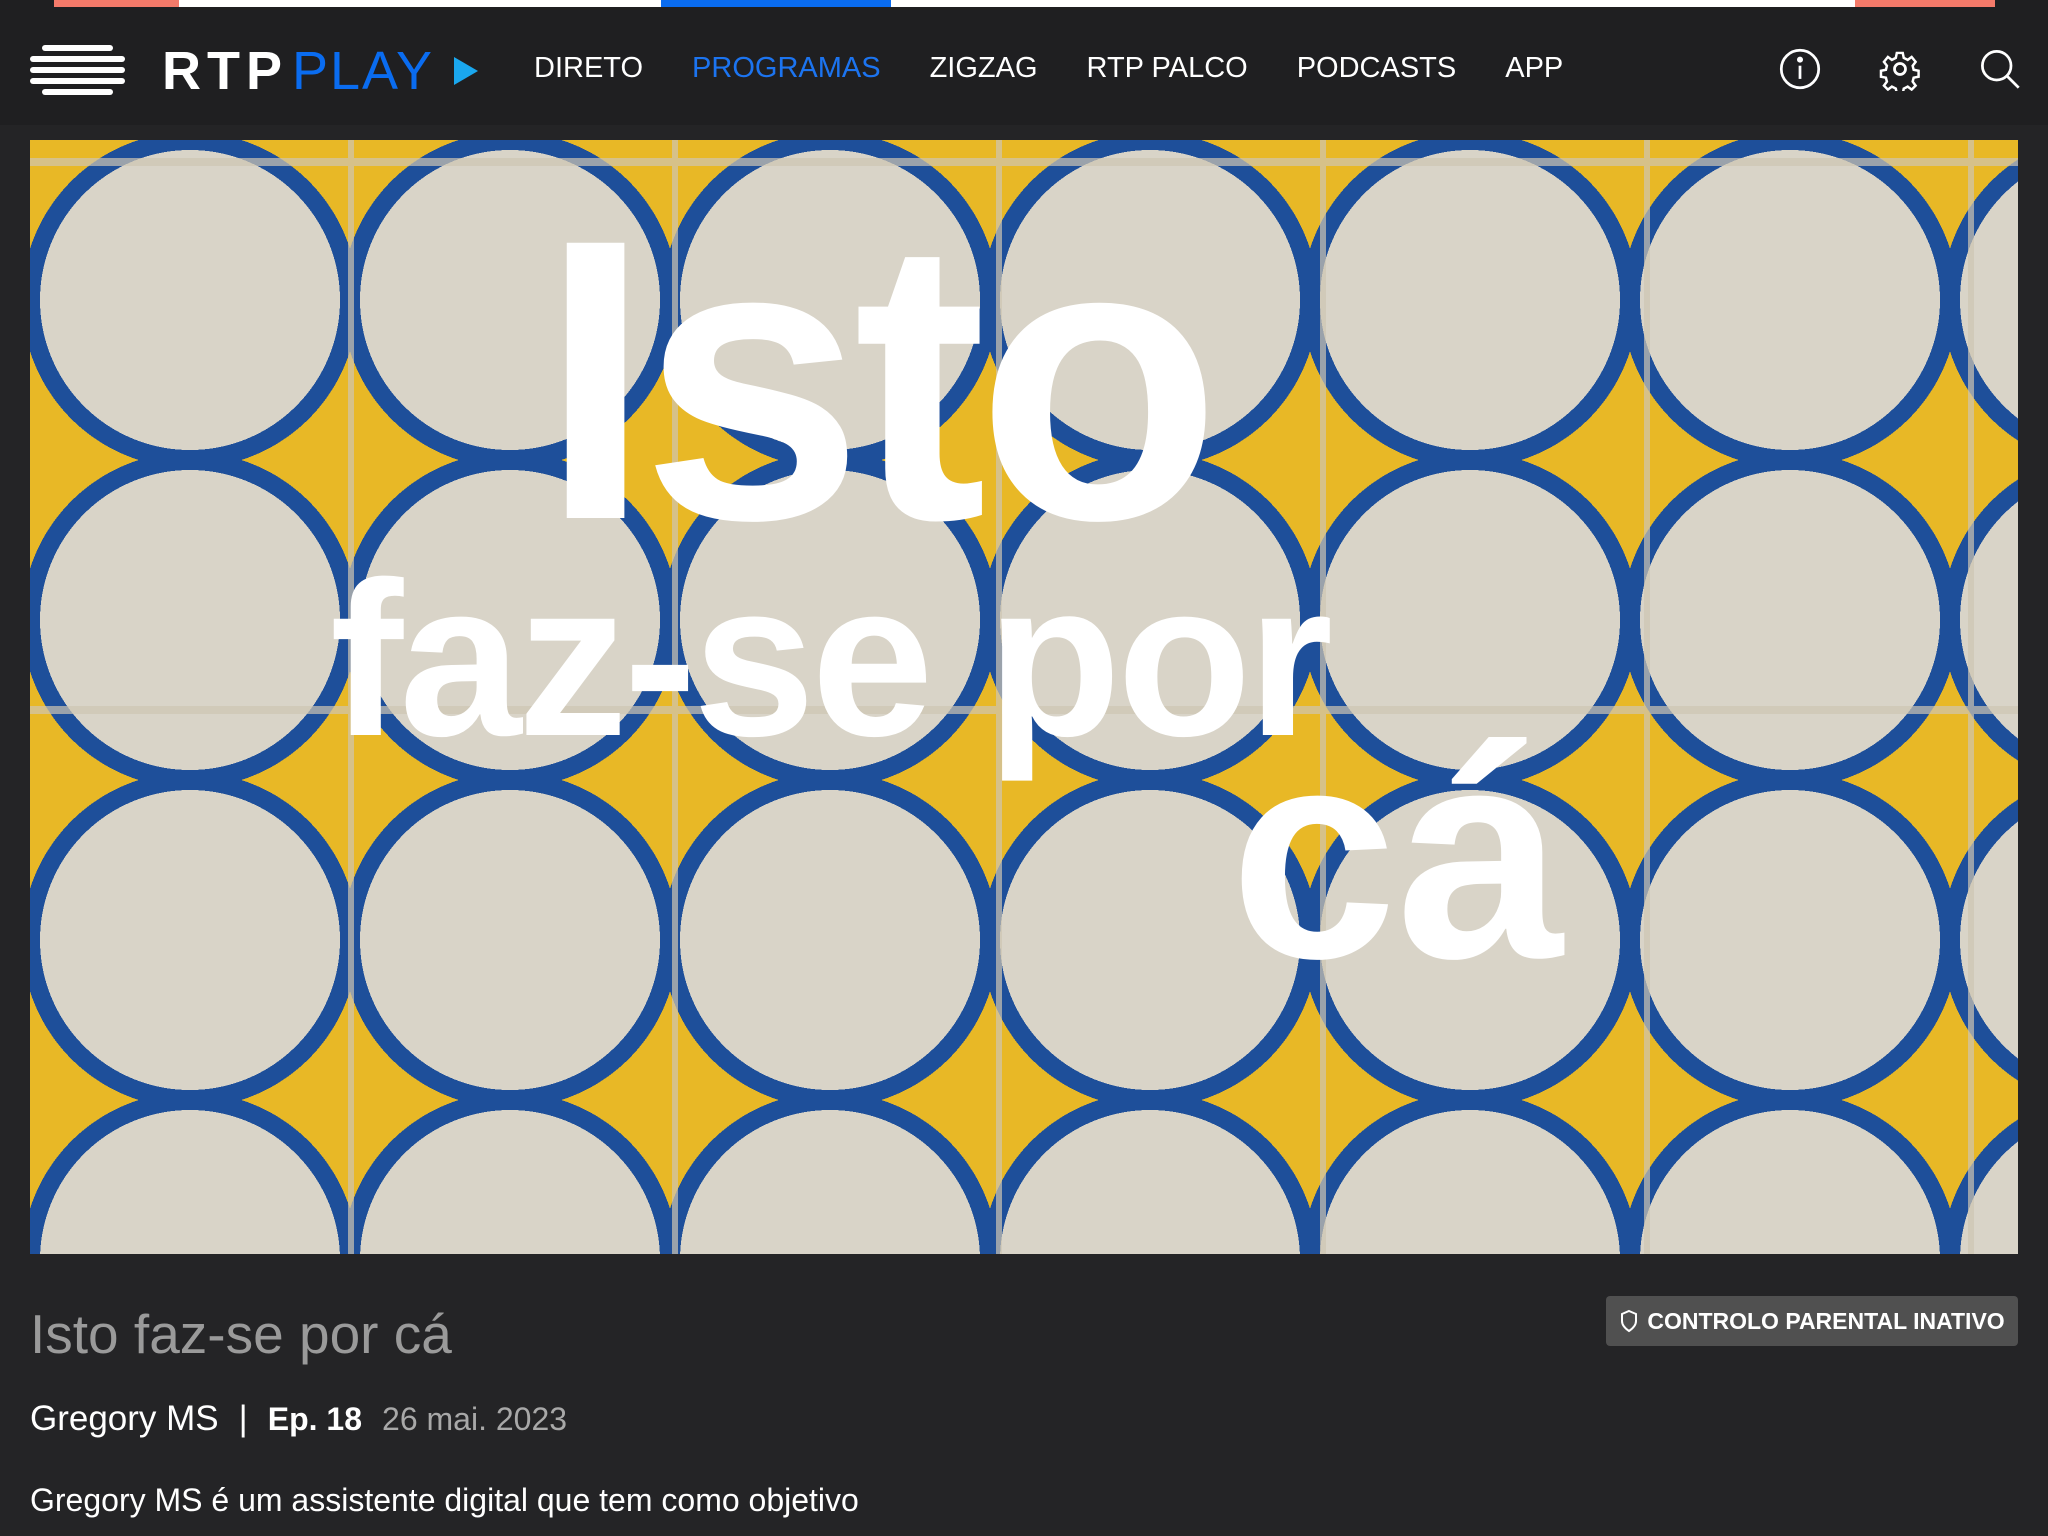 The image size is (2048, 1536). I want to click on nav-programas: PROGRAMAS, so click(786, 68).